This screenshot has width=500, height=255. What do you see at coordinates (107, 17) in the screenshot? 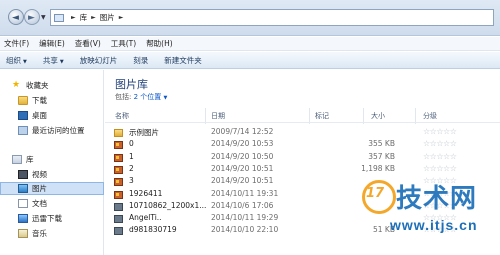
I see `breadcrumb-pictures: 图片` at bounding box center [107, 17].